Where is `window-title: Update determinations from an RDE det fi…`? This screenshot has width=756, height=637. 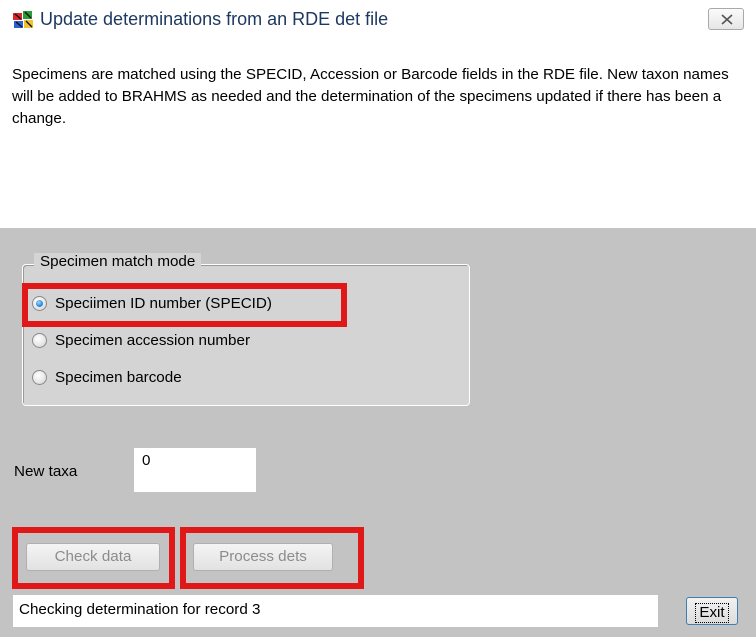
window-title: Update determinations from an RDE det fi… is located at coordinates (214, 19).